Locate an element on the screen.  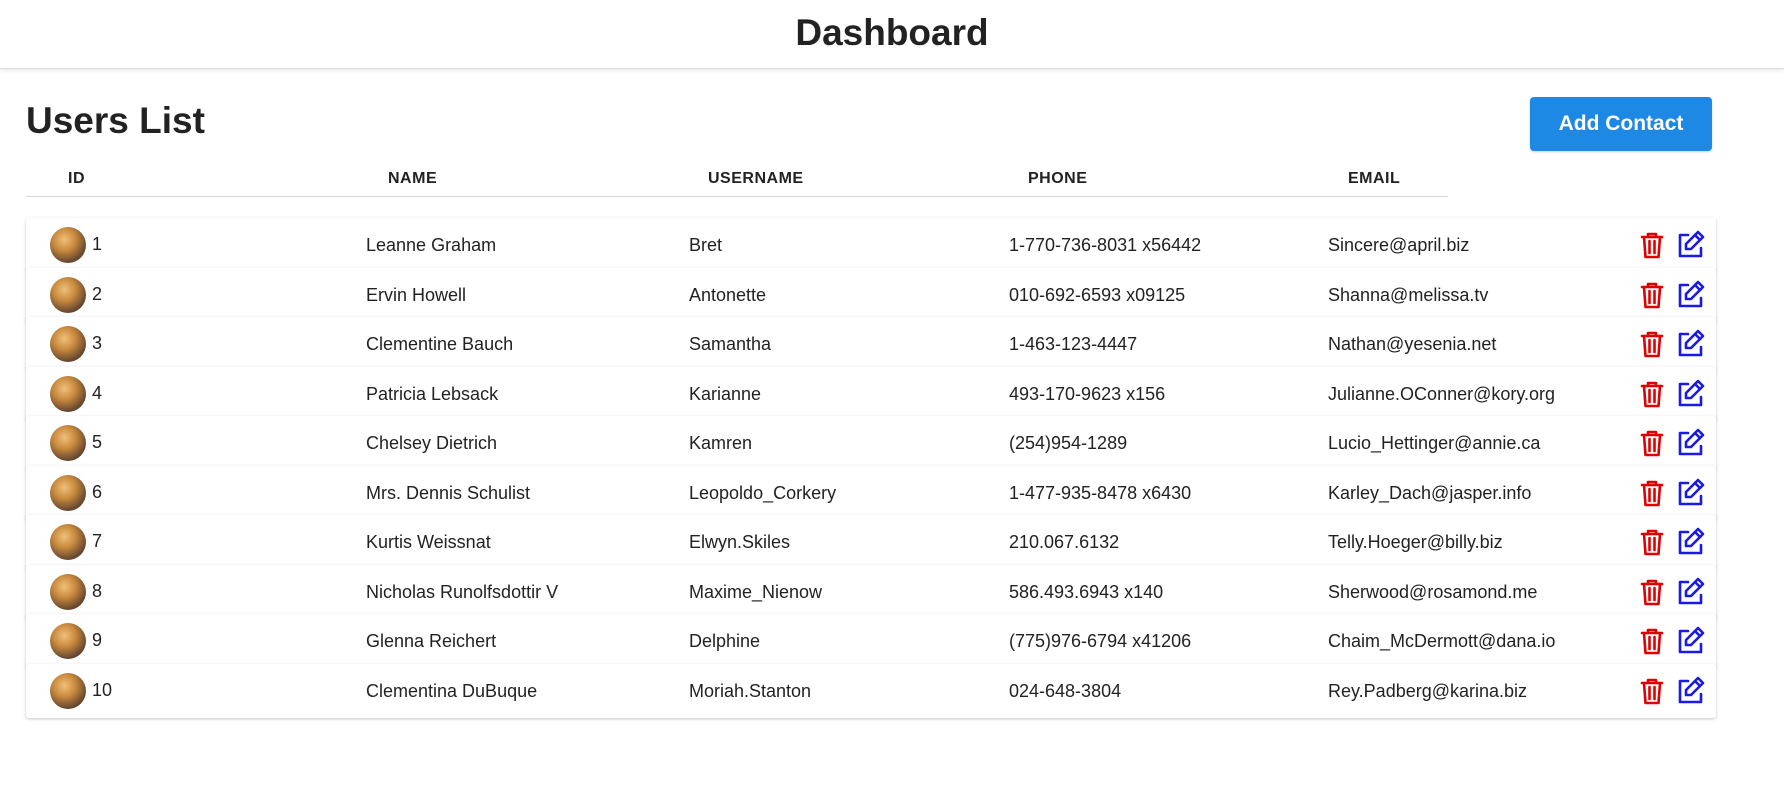
cell-phone: (775)976-6794 x41206 is located at coordinates (1100, 641).